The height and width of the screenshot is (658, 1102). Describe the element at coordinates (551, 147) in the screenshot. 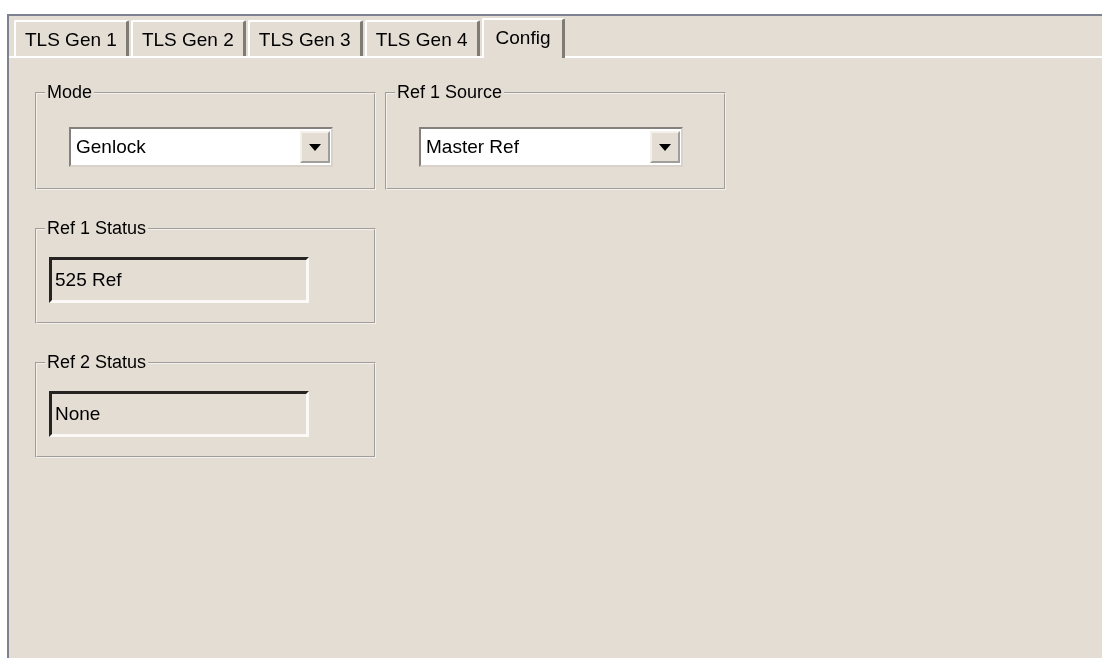

I see `dropdown: Master Ref` at that location.